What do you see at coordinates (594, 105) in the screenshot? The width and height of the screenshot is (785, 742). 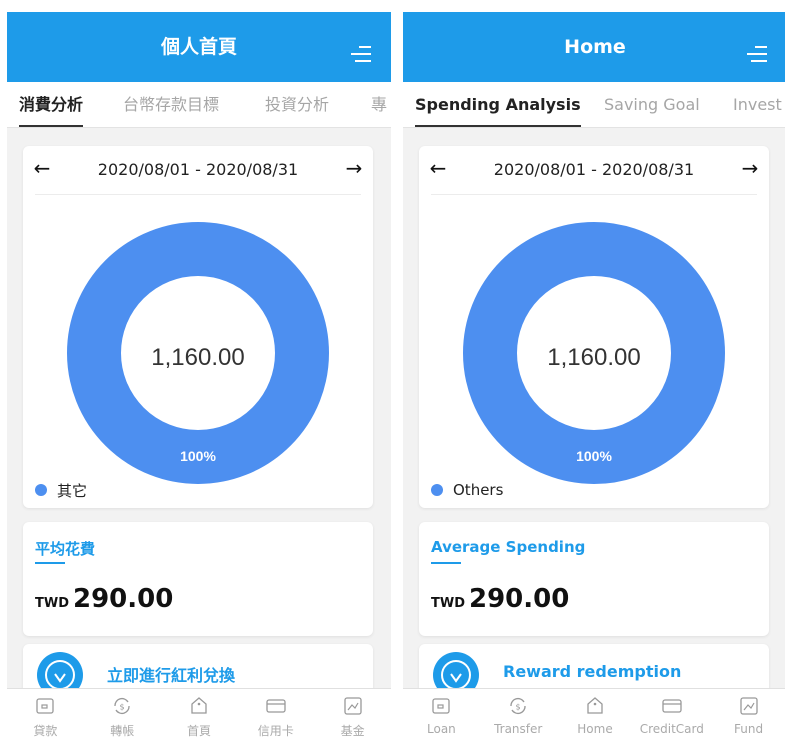 I see `tab-bar: Spending Analysis Saving Goal Invest` at bounding box center [594, 105].